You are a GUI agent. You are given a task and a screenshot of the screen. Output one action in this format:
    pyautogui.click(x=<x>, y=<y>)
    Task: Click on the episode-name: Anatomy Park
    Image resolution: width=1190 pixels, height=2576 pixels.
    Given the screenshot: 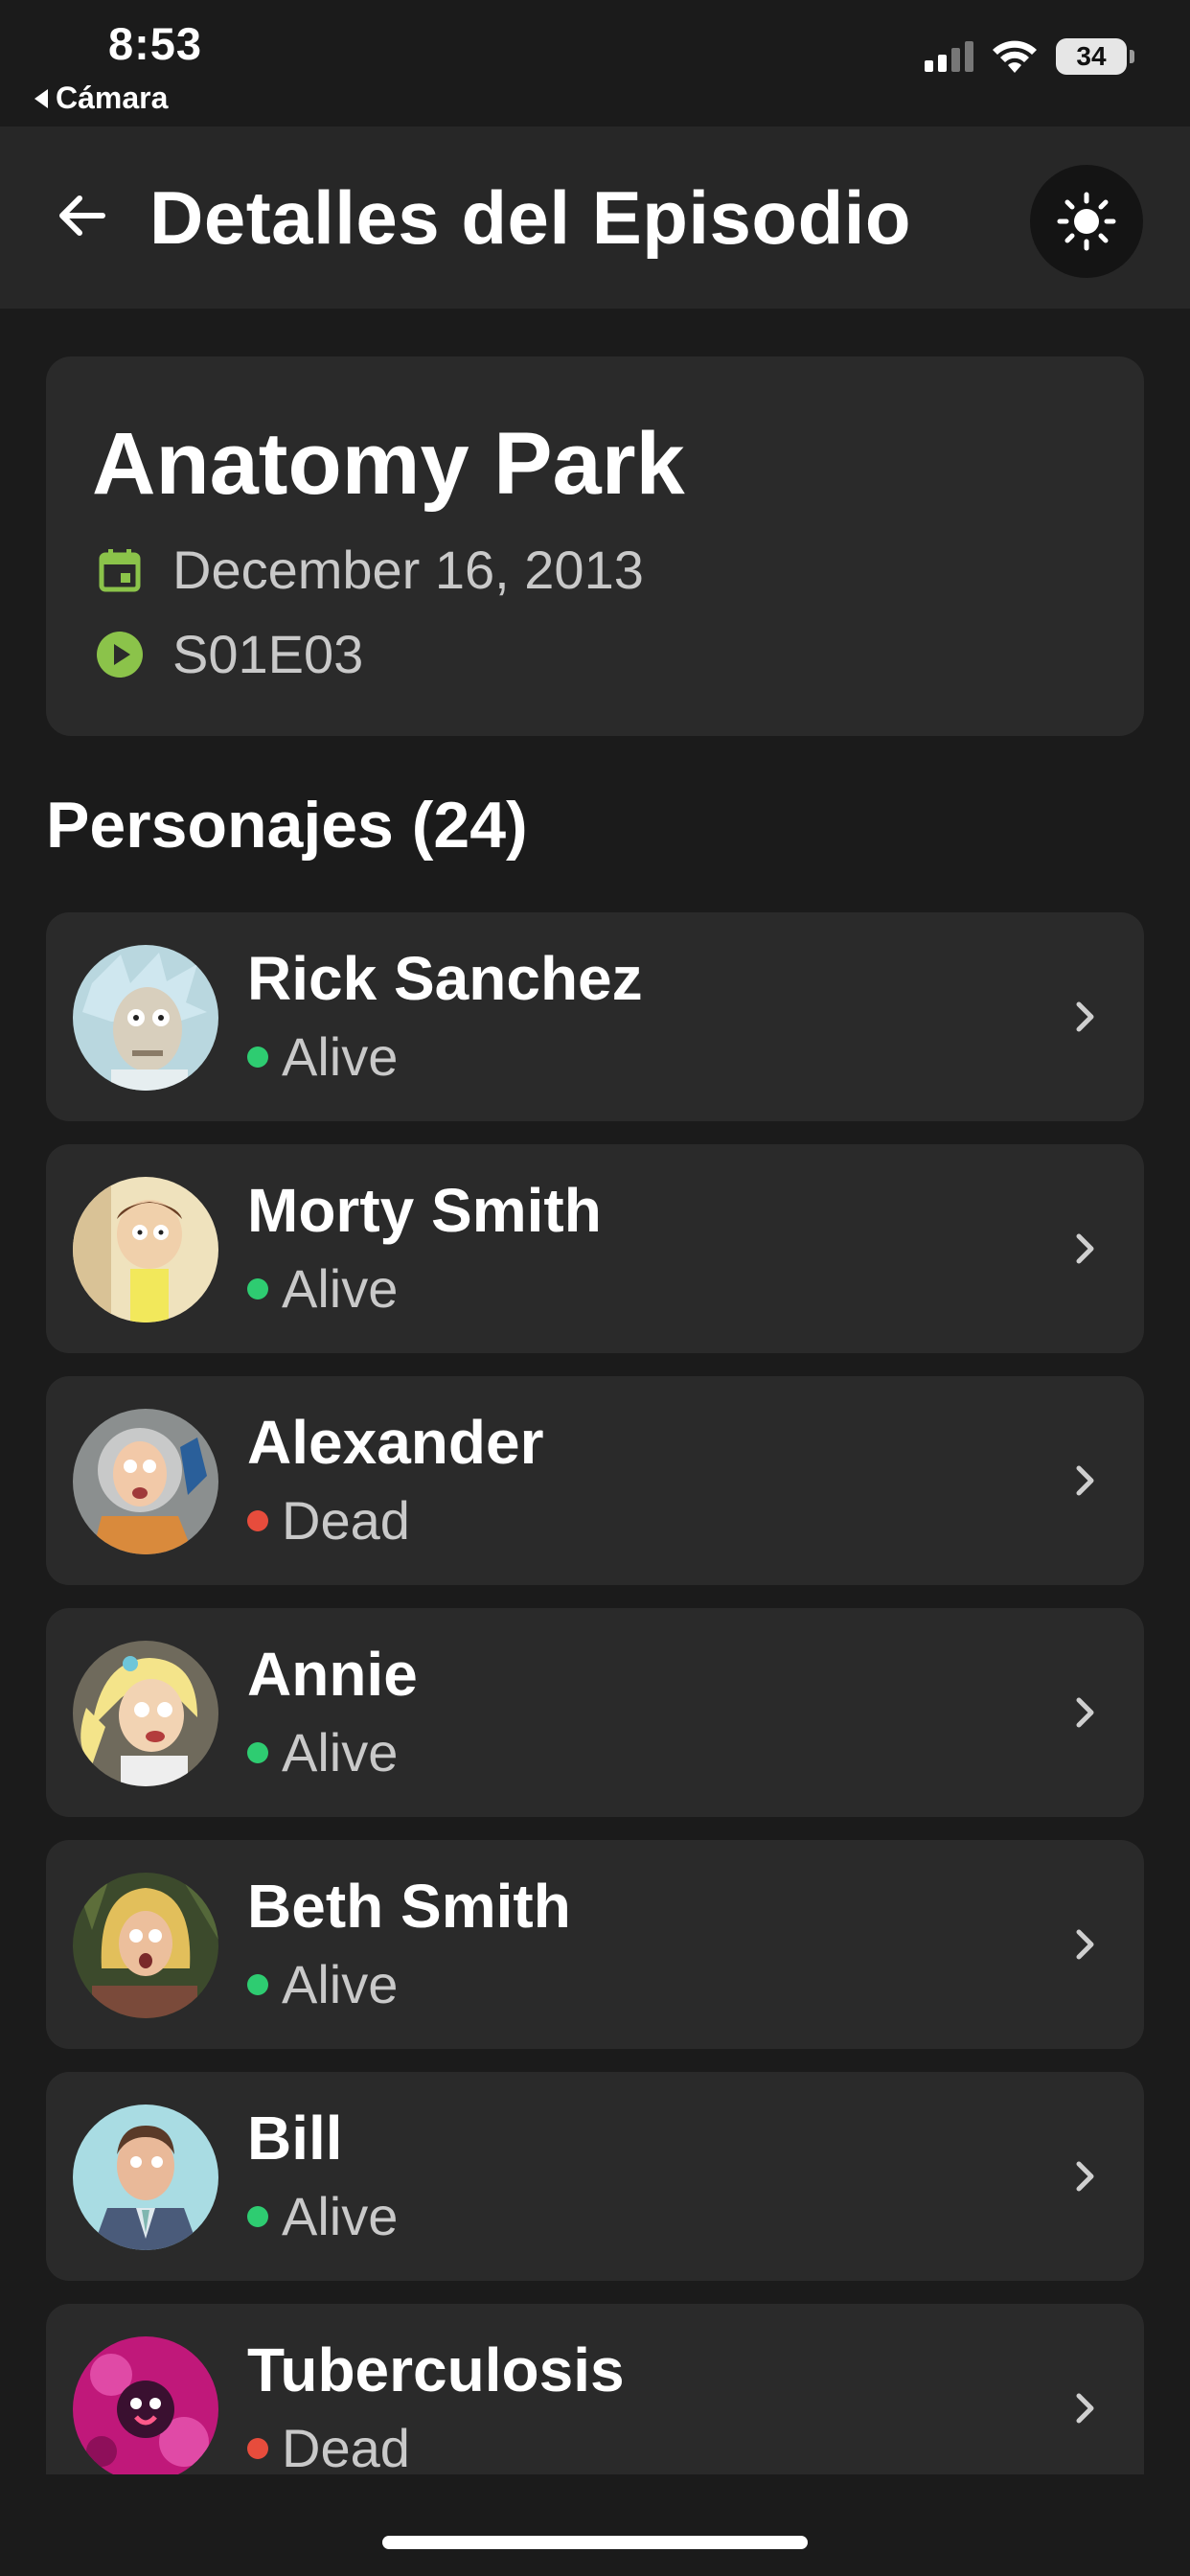 What is the action you would take?
    pyautogui.click(x=389, y=464)
    